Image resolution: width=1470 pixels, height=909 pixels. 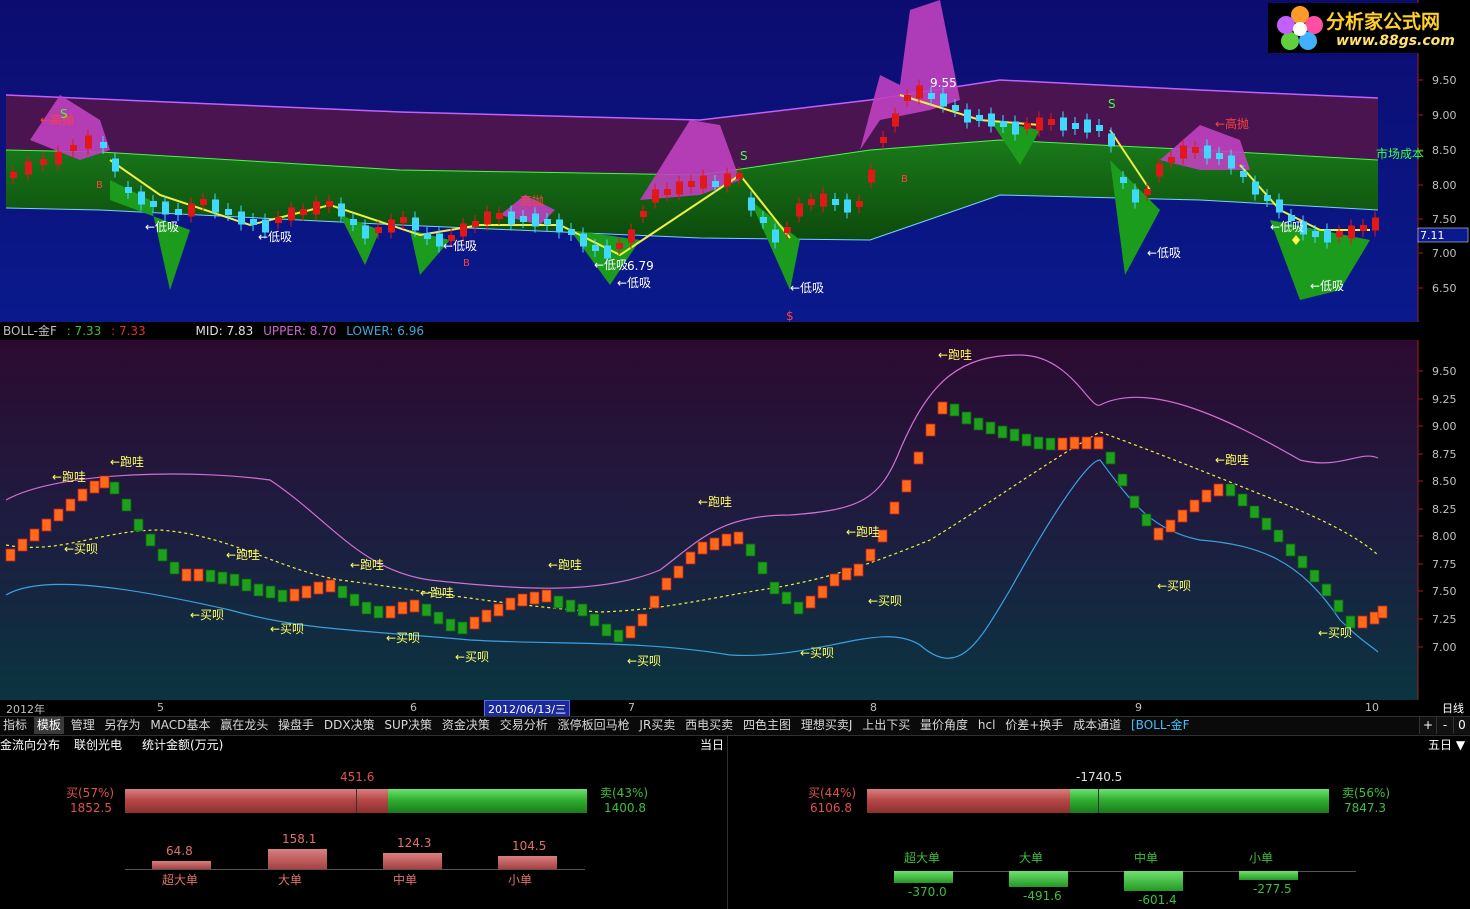 I want to click on date-tick: 6, so click(x=413, y=707).